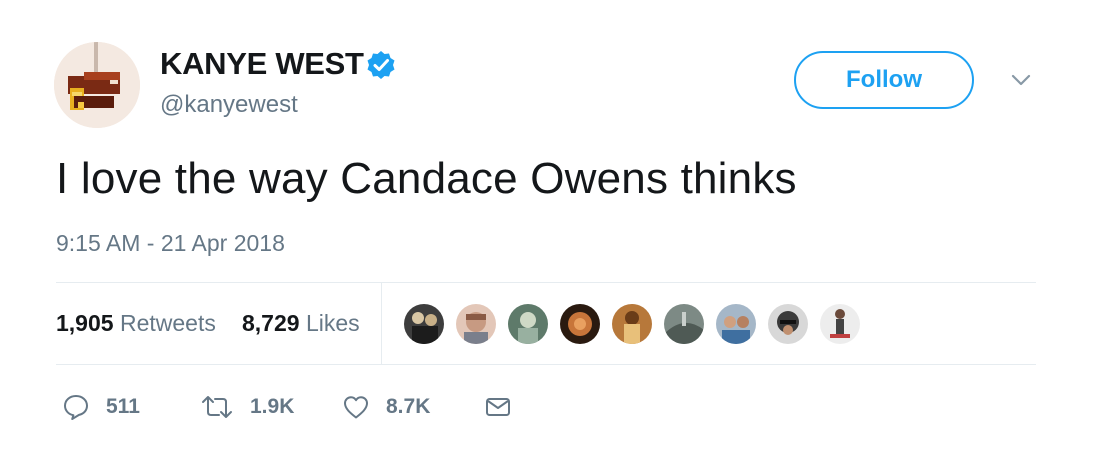  I want to click on likes-stat: 8,729 Likes, so click(301, 323).